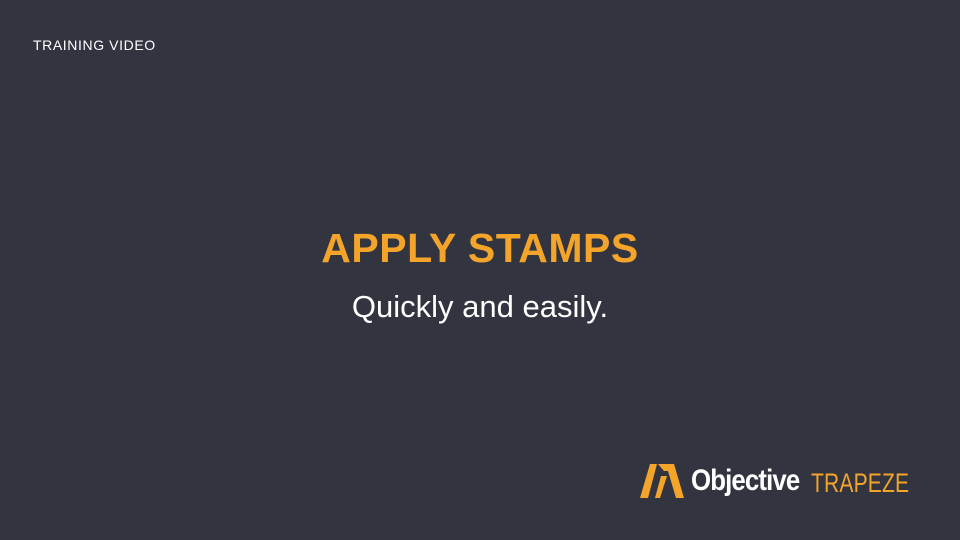 This screenshot has width=960, height=540. I want to click on slide-title: APPLY STAMPS, so click(480, 248).